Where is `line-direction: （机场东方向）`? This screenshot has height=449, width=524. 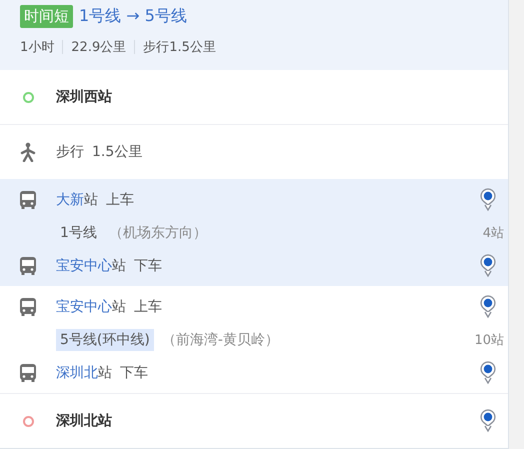 line-direction: （机场东方向） is located at coordinates (157, 233).